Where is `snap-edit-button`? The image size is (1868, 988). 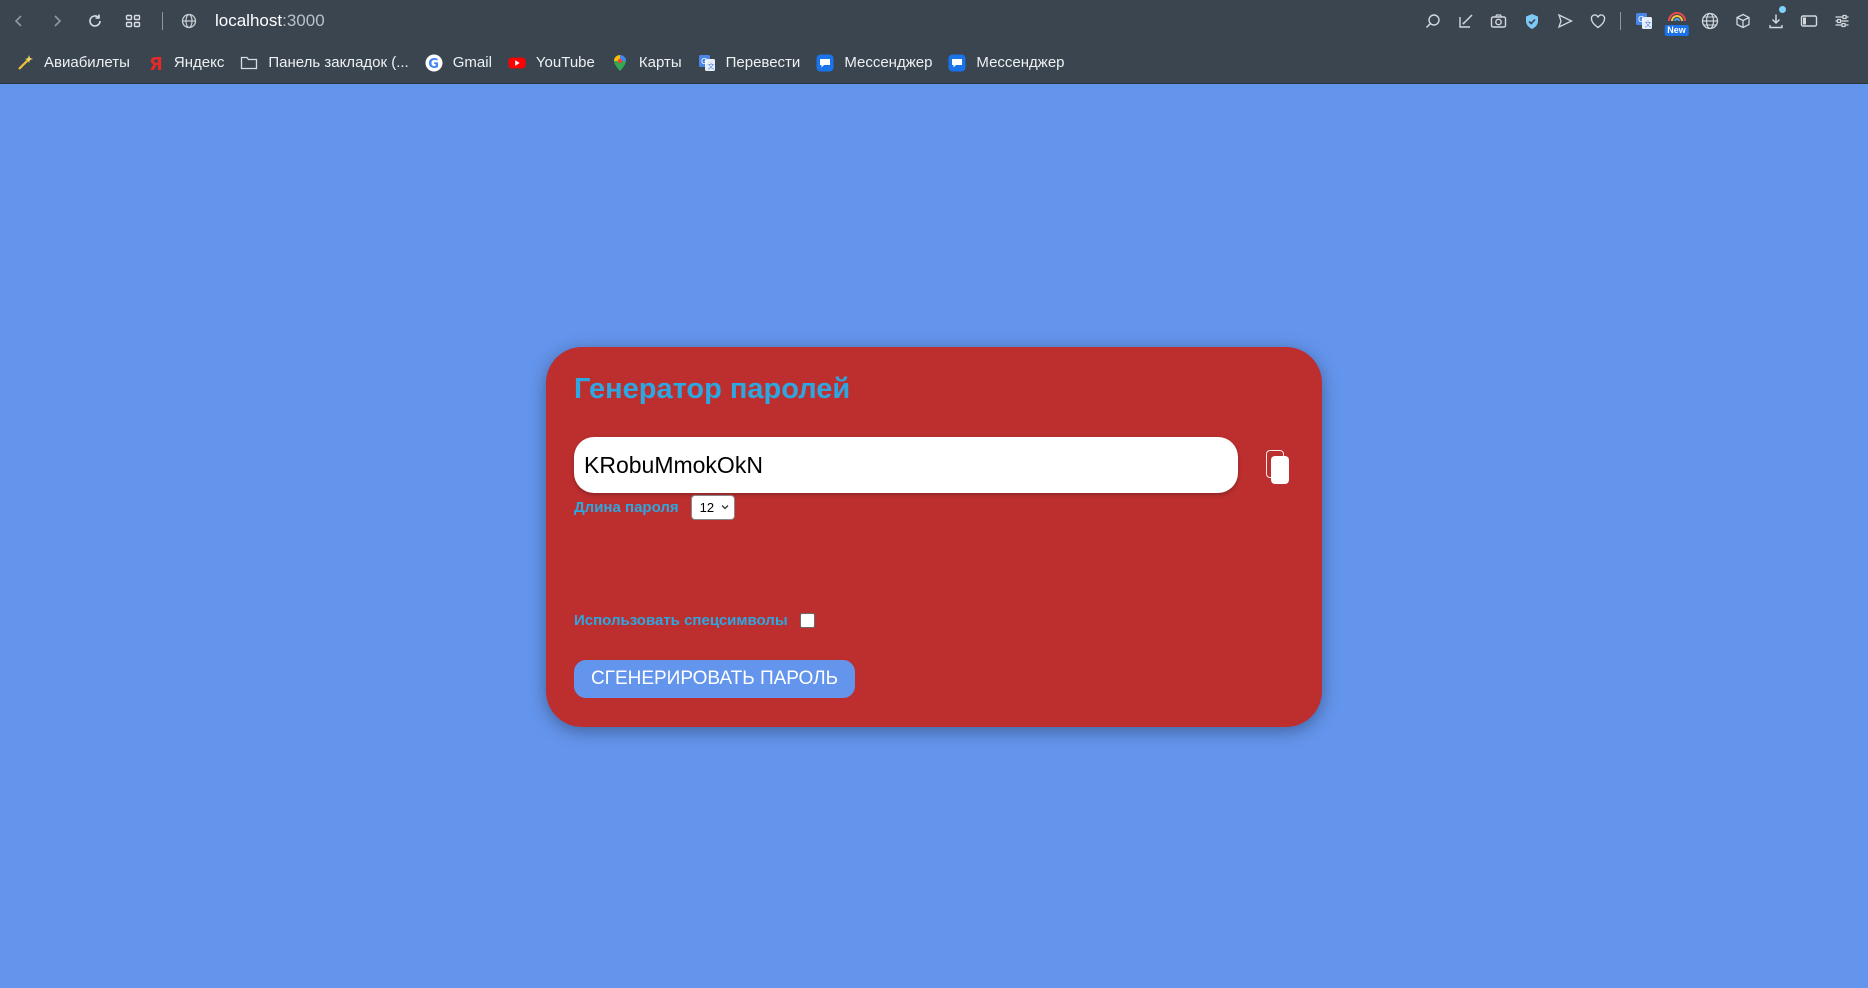 snap-edit-button is located at coordinates (1465, 21).